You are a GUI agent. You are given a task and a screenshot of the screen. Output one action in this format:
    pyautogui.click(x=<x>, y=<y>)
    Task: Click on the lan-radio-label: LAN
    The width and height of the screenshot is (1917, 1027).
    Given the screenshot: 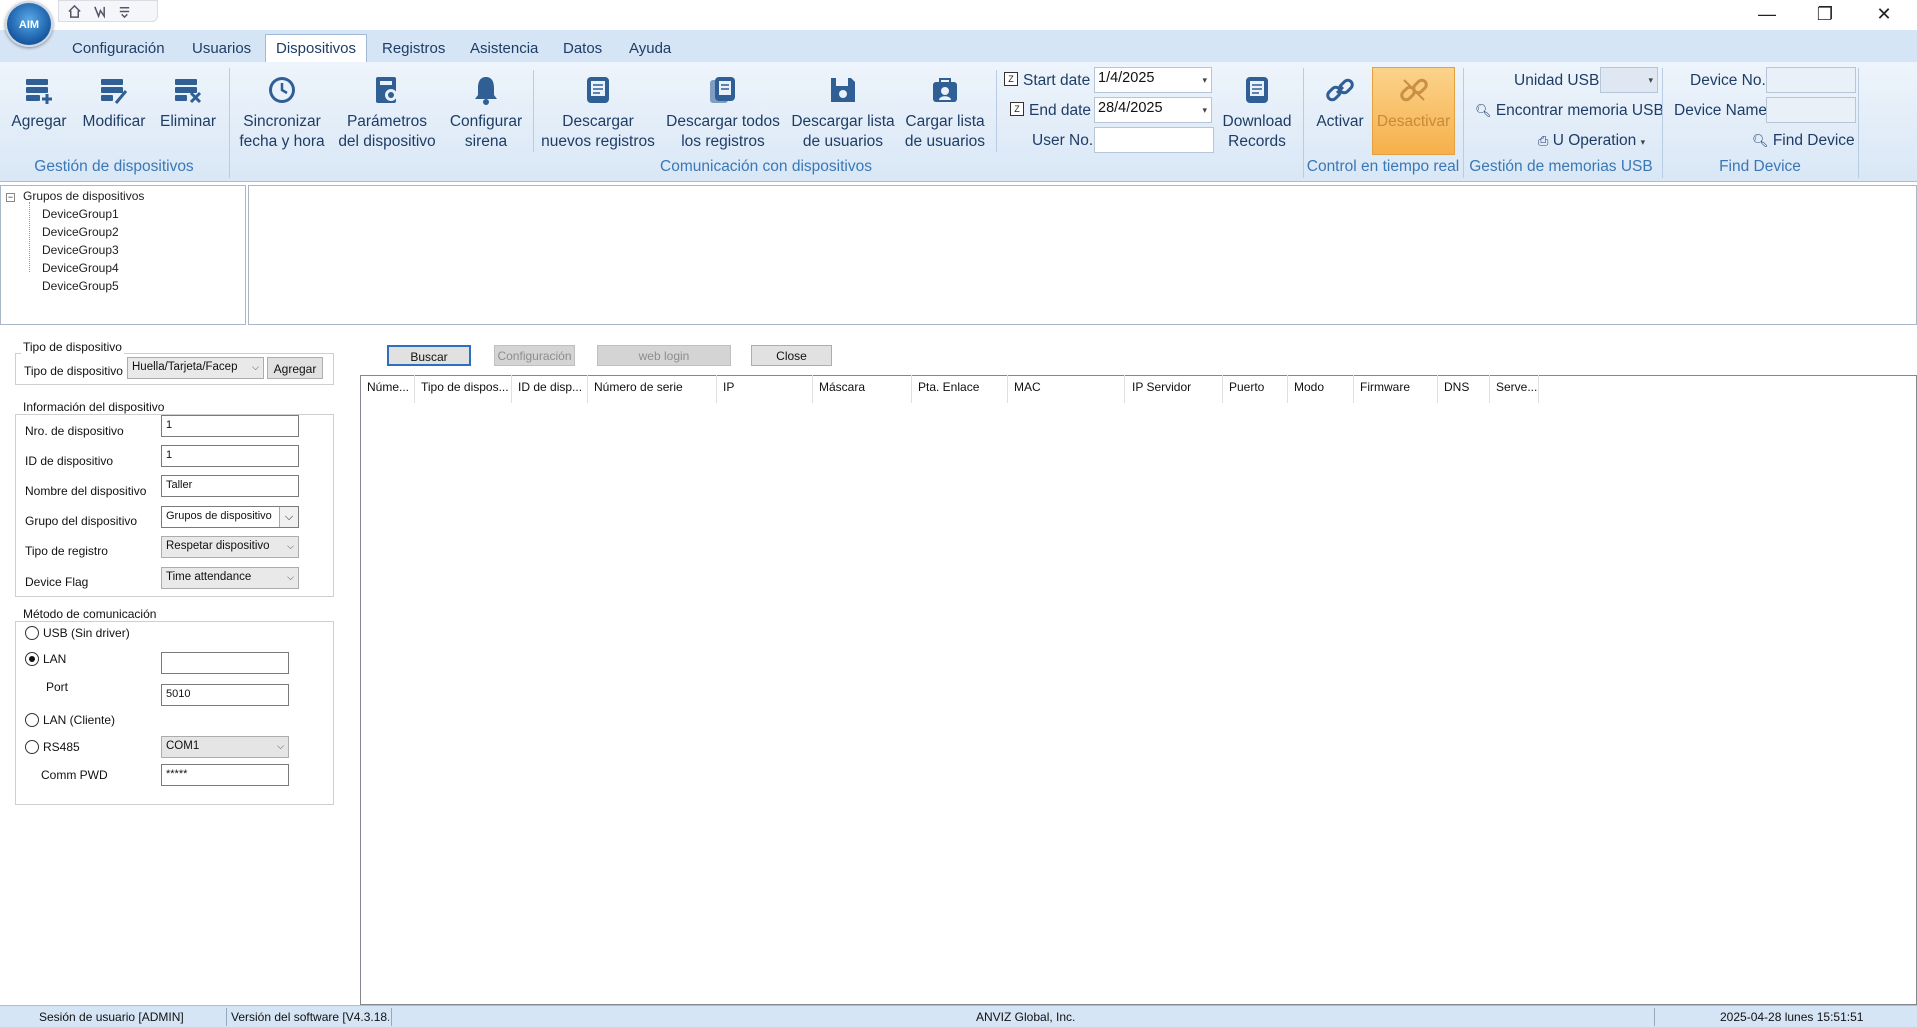 What is the action you would take?
    pyautogui.click(x=54, y=659)
    